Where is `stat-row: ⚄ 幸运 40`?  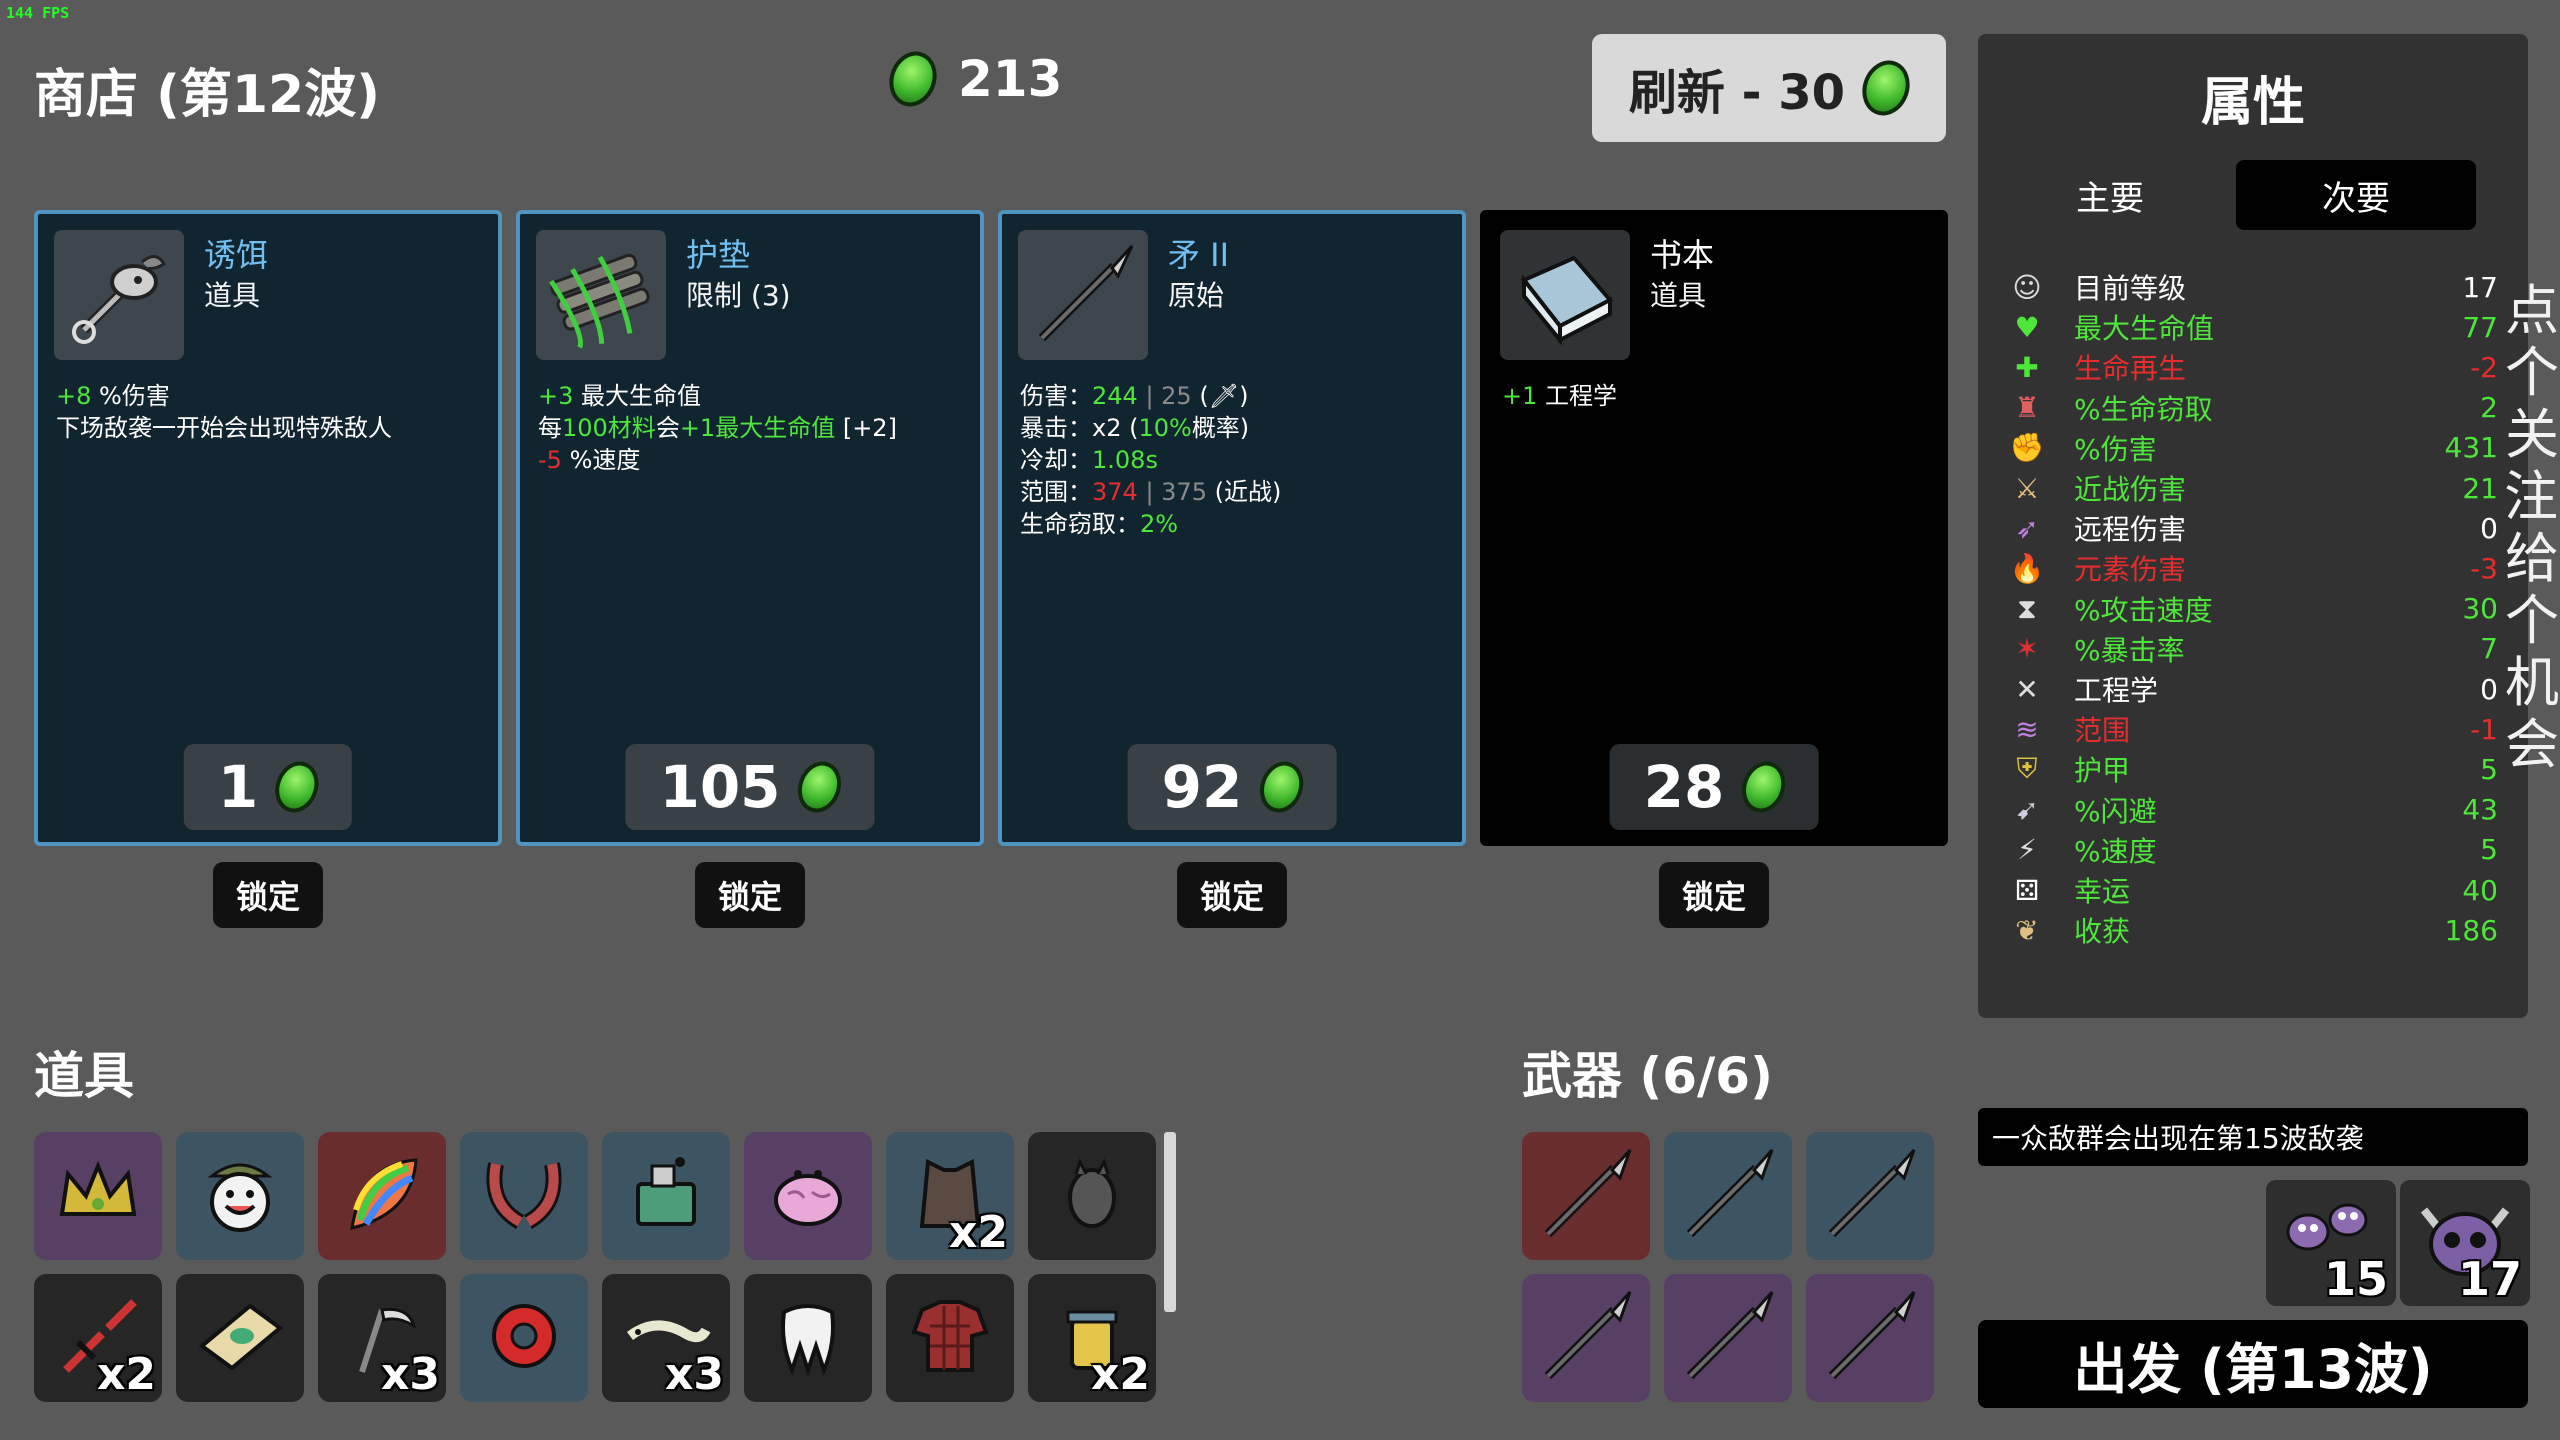
stat-row: ⚄ 幸运 40 is located at coordinates (2253, 890).